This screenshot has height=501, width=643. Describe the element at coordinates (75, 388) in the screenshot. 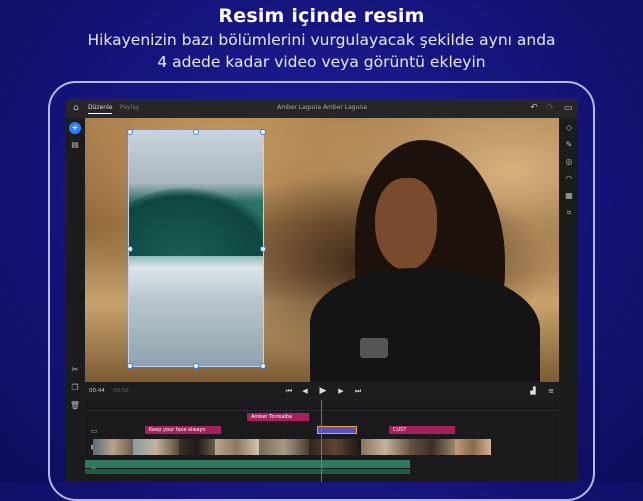

I see `duplicate-icon: ❐` at that location.